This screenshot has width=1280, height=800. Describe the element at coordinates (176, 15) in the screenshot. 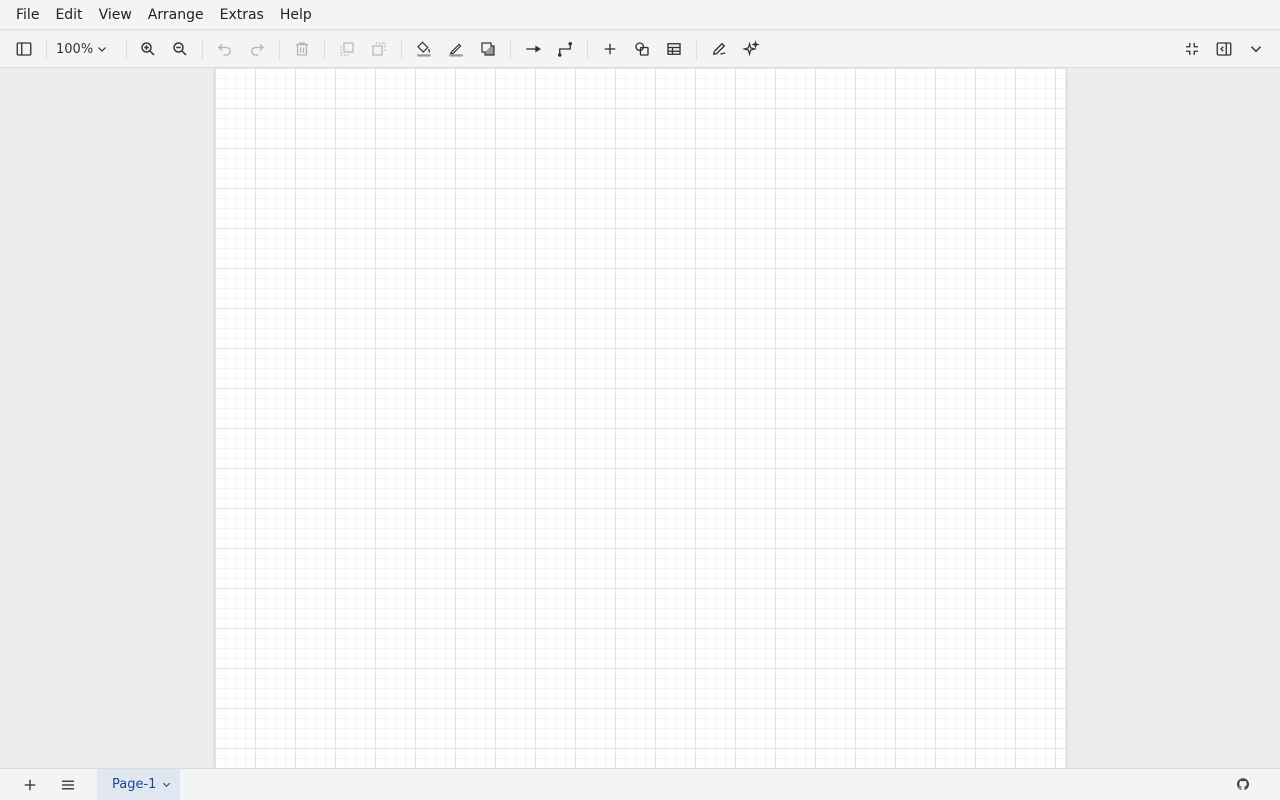

I see `menu-arrange: Arrange` at that location.